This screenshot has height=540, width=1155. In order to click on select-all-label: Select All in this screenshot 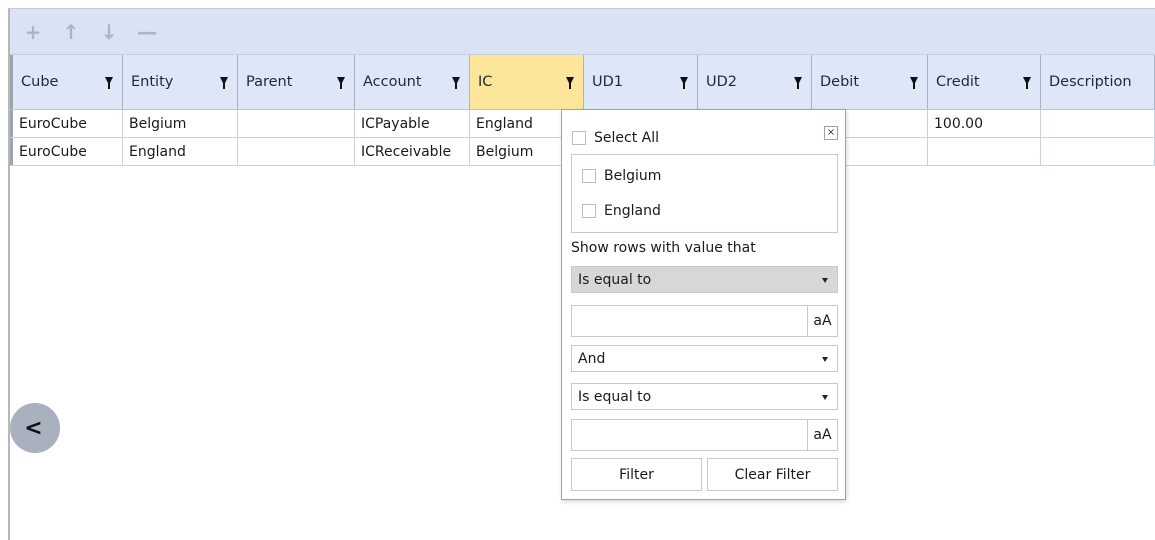, I will do `click(626, 138)`.